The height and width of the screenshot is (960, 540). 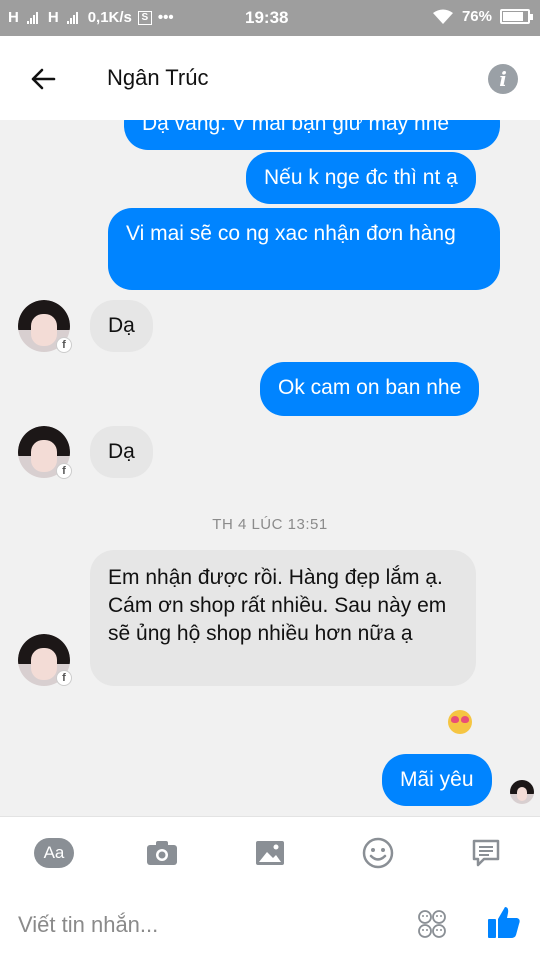 I want to click on signal-icon, so click(x=32, y=17).